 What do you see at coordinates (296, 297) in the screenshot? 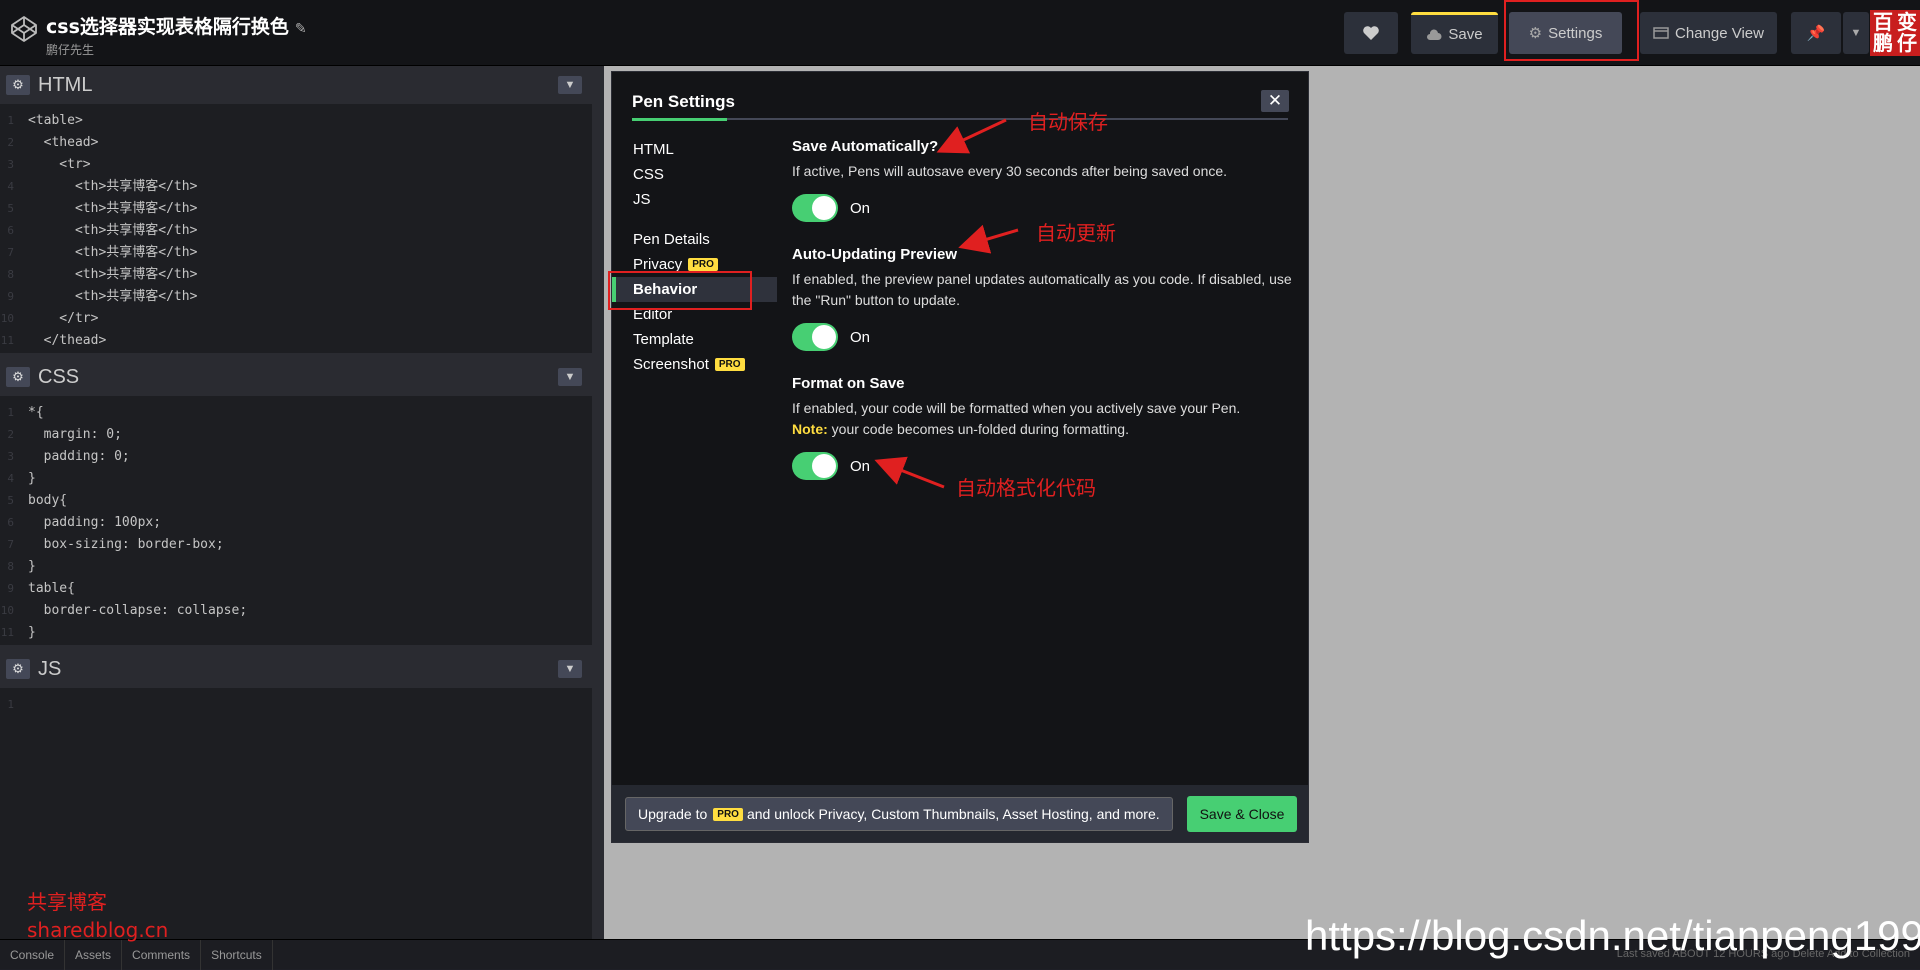
I see `code-line: 9 <th>共享博客</th>` at bounding box center [296, 297].